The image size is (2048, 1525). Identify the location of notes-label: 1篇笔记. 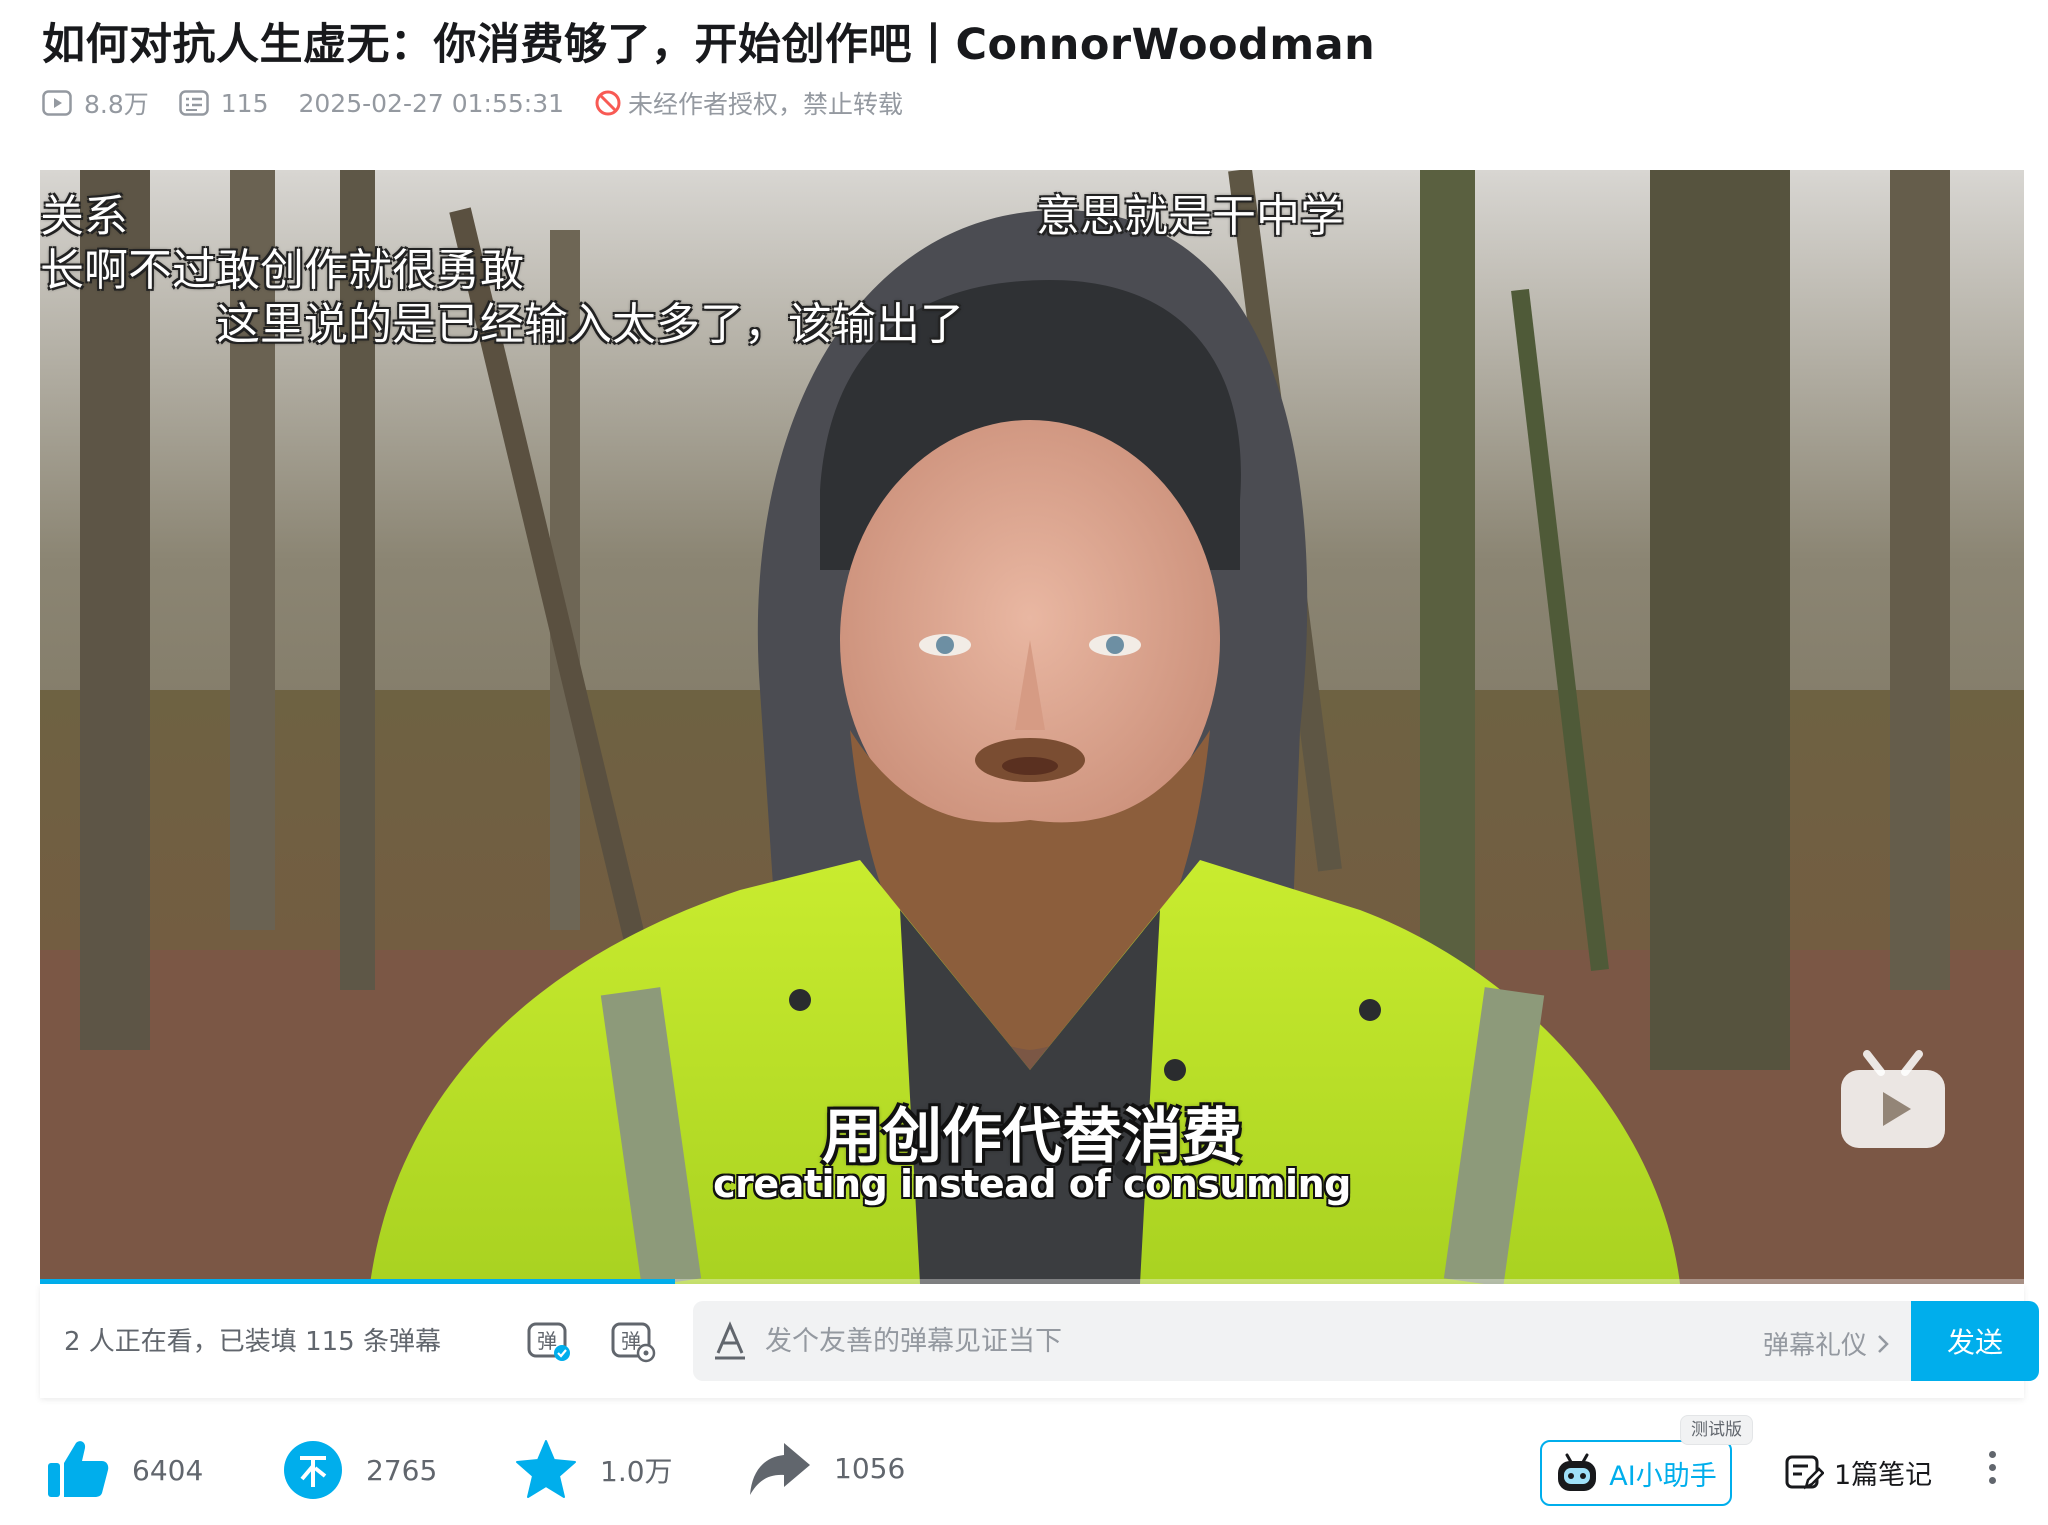
(1883, 1475).